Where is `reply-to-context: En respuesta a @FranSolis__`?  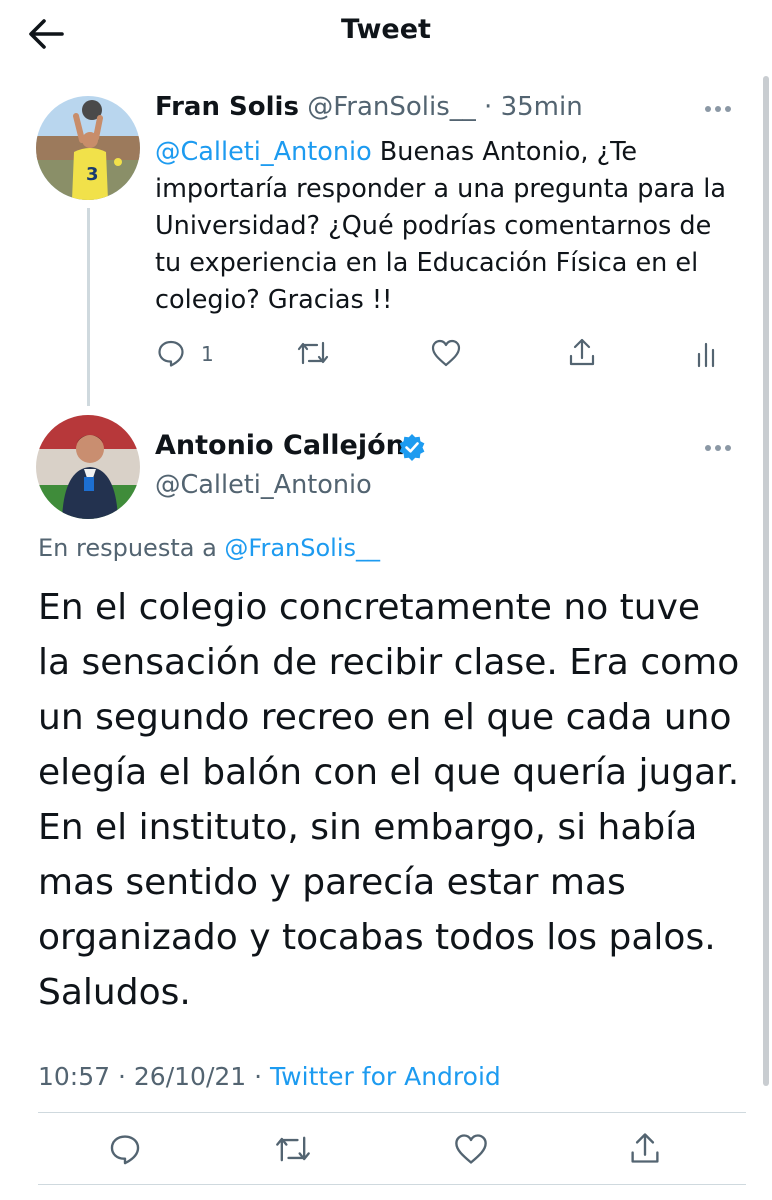 reply-to-context: En respuesta a @FranSolis__ is located at coordinates (209, 548).